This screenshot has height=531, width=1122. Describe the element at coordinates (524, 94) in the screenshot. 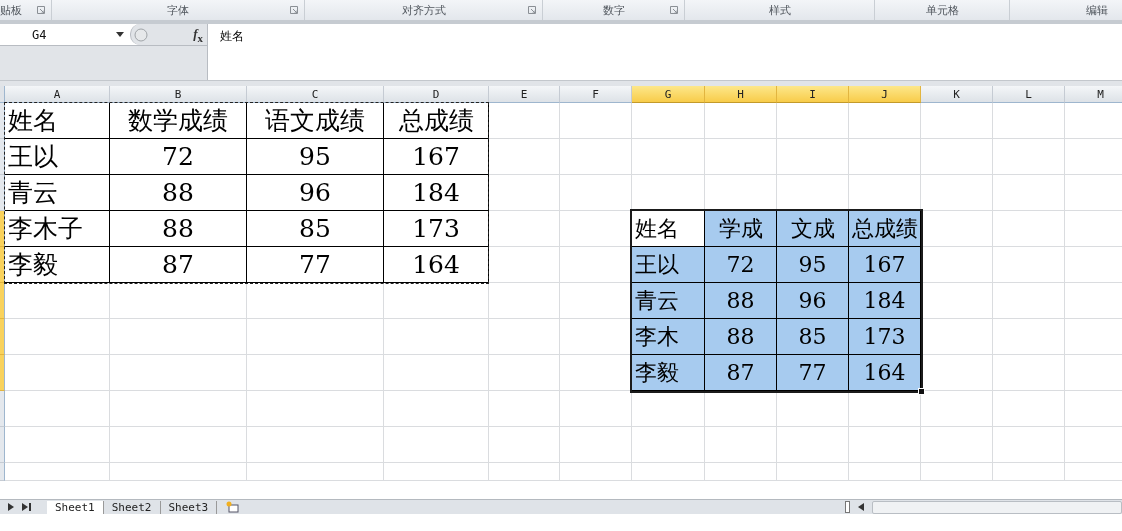

I see `column-header: E` at that location.